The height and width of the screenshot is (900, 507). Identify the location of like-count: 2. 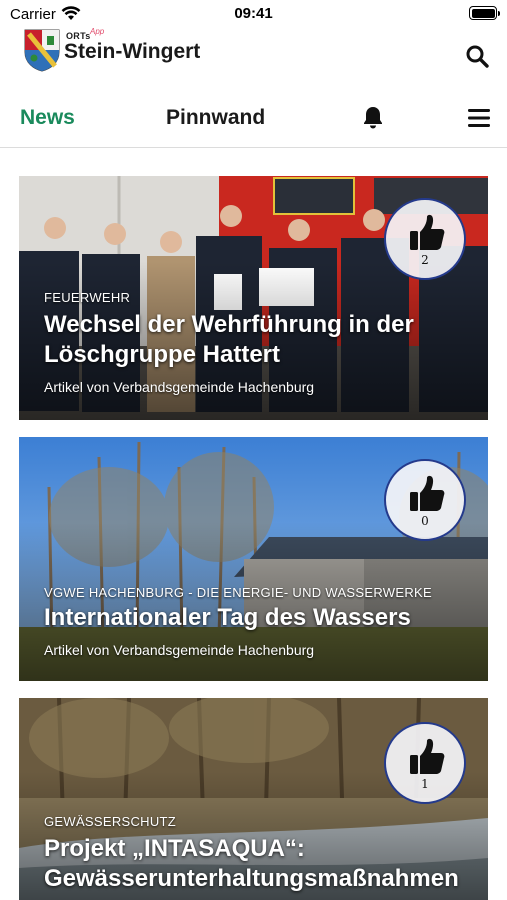
(425, 260).